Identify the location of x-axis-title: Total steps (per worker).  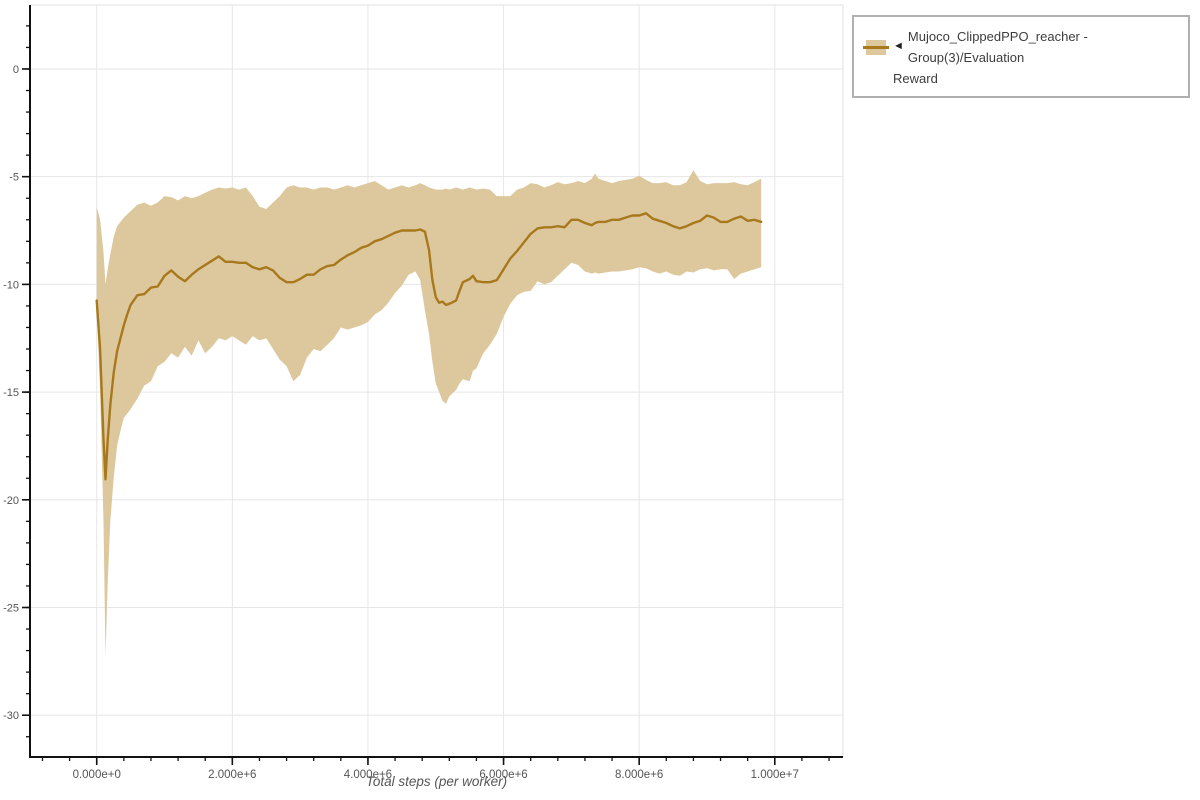
(436, 781).